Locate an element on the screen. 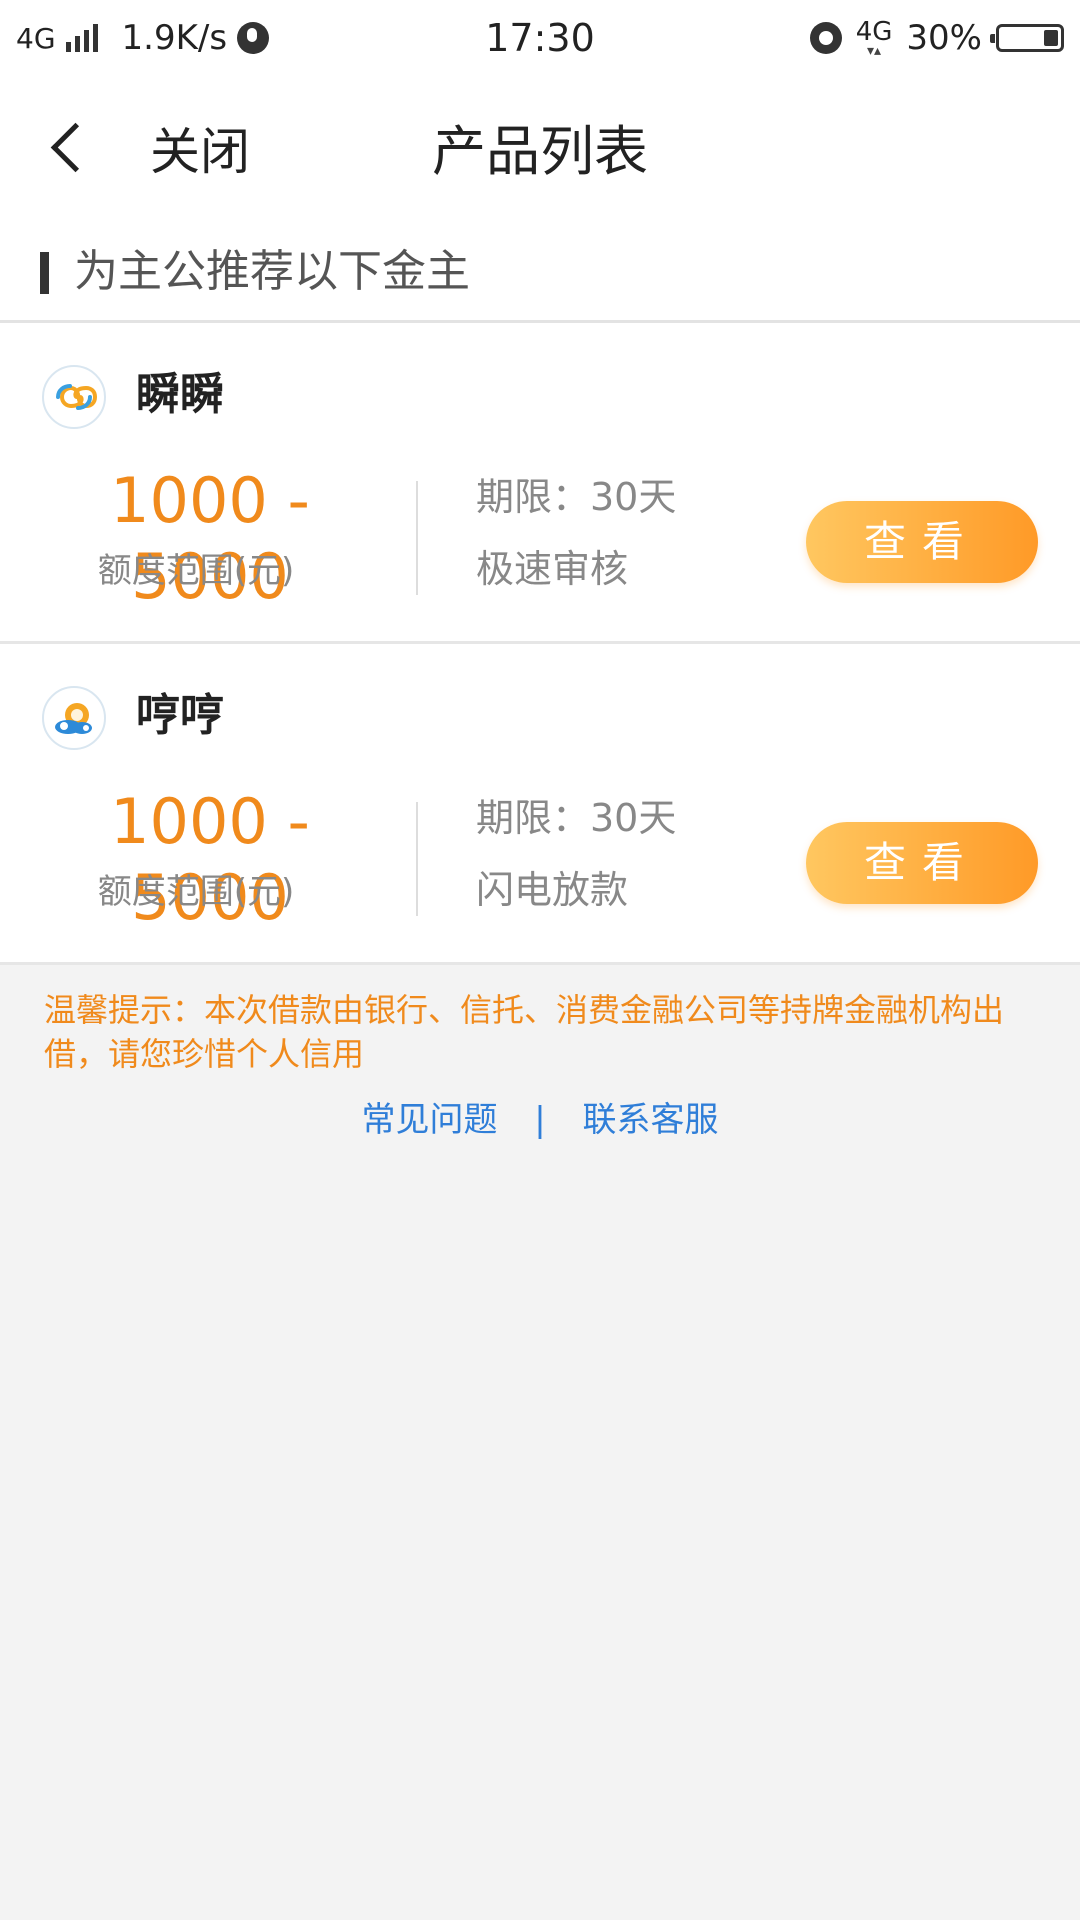 Image resolution: width=1080 pixels, height=1920 pixels. battery-percent: 30% is located at coordinates (944, 38).